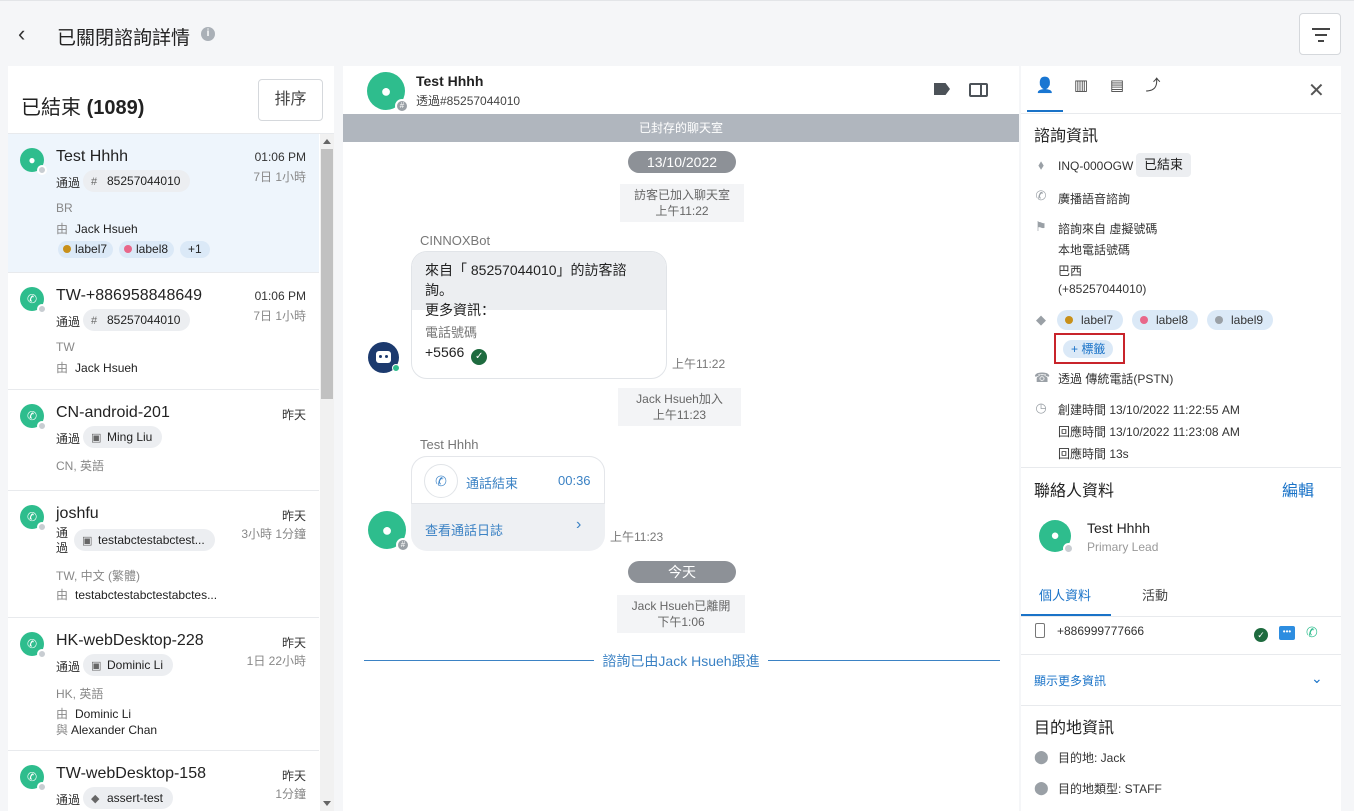 This screenshot has height=811, width=1354. Describe the element at coordinates (64, 208) in the screenshot. I see `item-meta: BR` at that location.